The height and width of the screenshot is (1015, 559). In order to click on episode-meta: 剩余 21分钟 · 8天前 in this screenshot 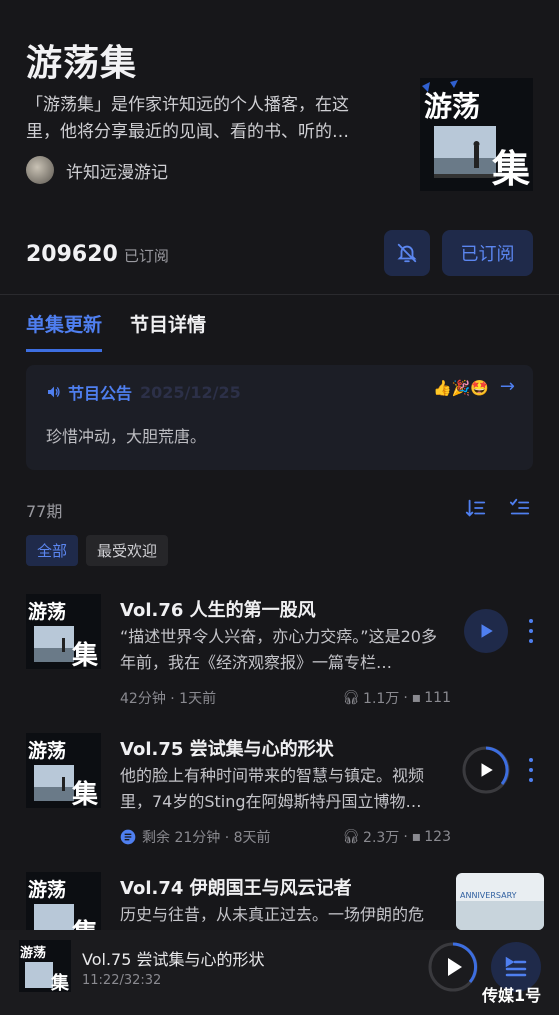, I will do `click(195, 837)`.